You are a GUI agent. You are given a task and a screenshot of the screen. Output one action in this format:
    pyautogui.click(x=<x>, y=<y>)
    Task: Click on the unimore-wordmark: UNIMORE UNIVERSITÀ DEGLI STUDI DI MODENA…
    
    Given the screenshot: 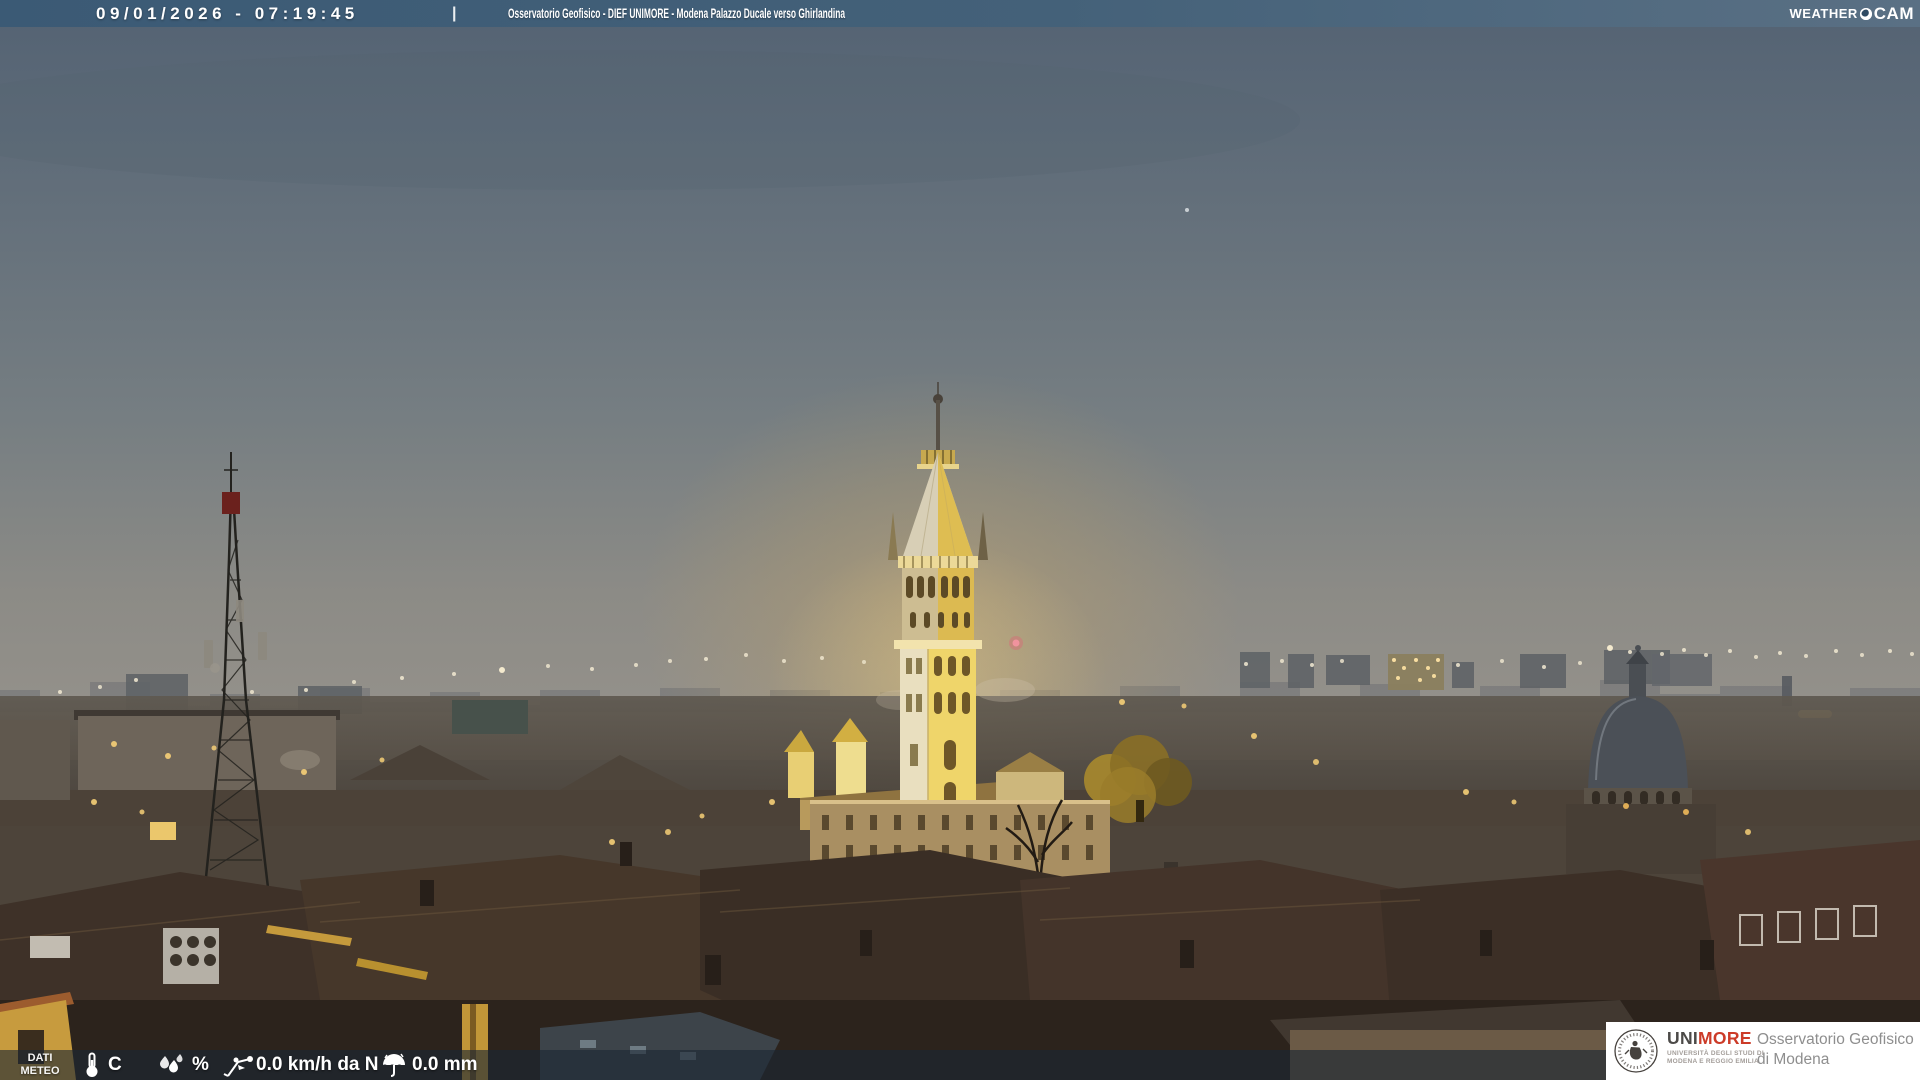 What is the action you would take?
    pyautogui.click(x=1715, y=1047)
    